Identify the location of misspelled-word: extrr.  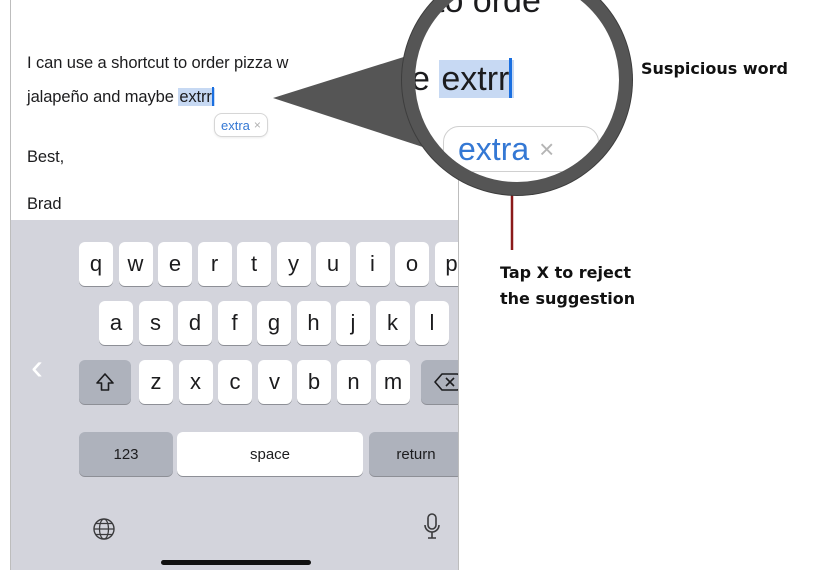
(196, 96).